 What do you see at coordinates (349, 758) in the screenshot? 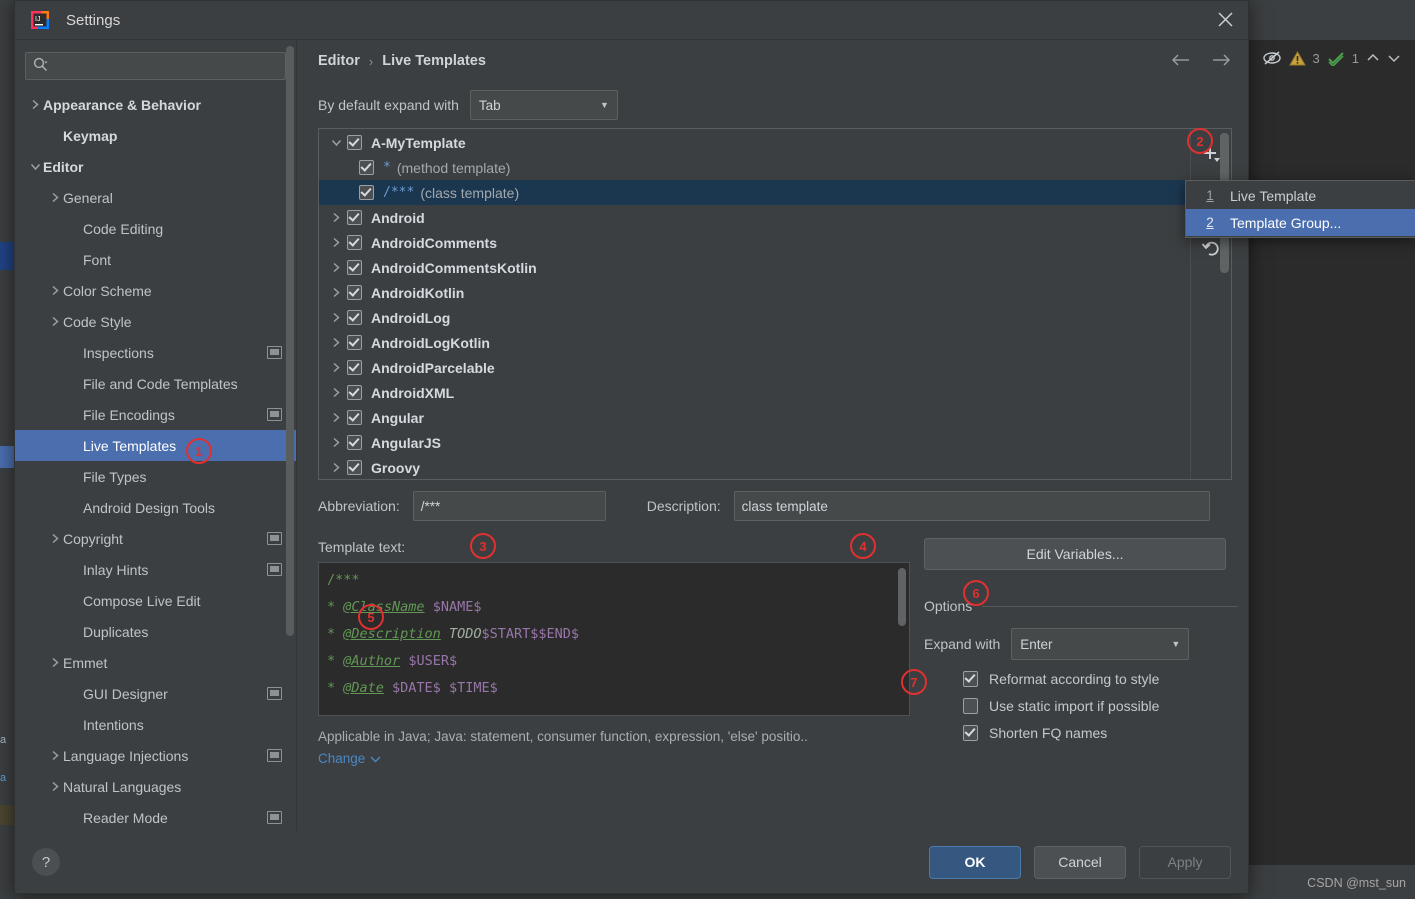
I see `change-context-link: Change` at bounding box center [349, 758].